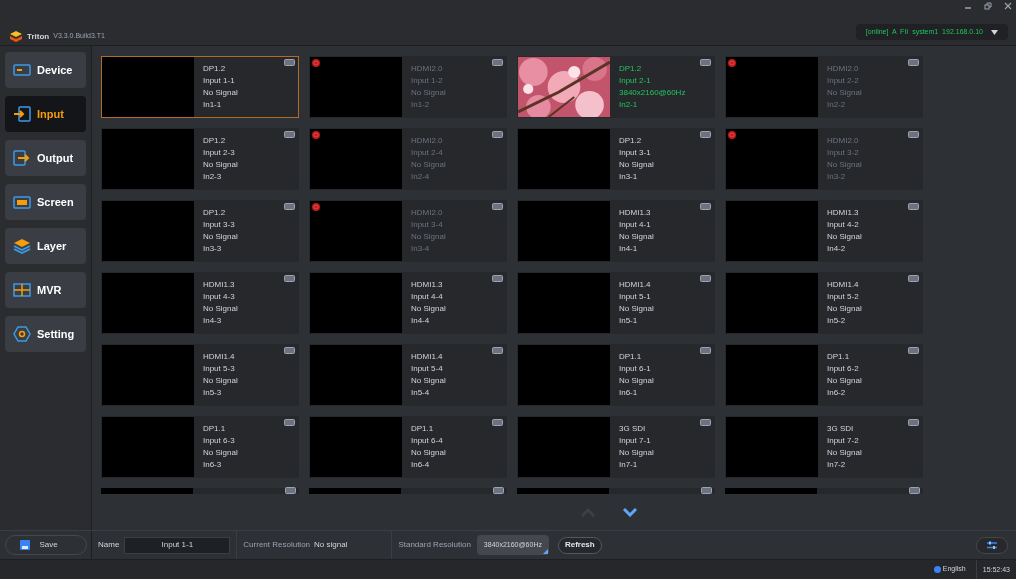 This screenshot has width=1016, height=579. I want to click on input-card: DP1.2 Input 1-1 No Signal In1-1, so click(200, 87).